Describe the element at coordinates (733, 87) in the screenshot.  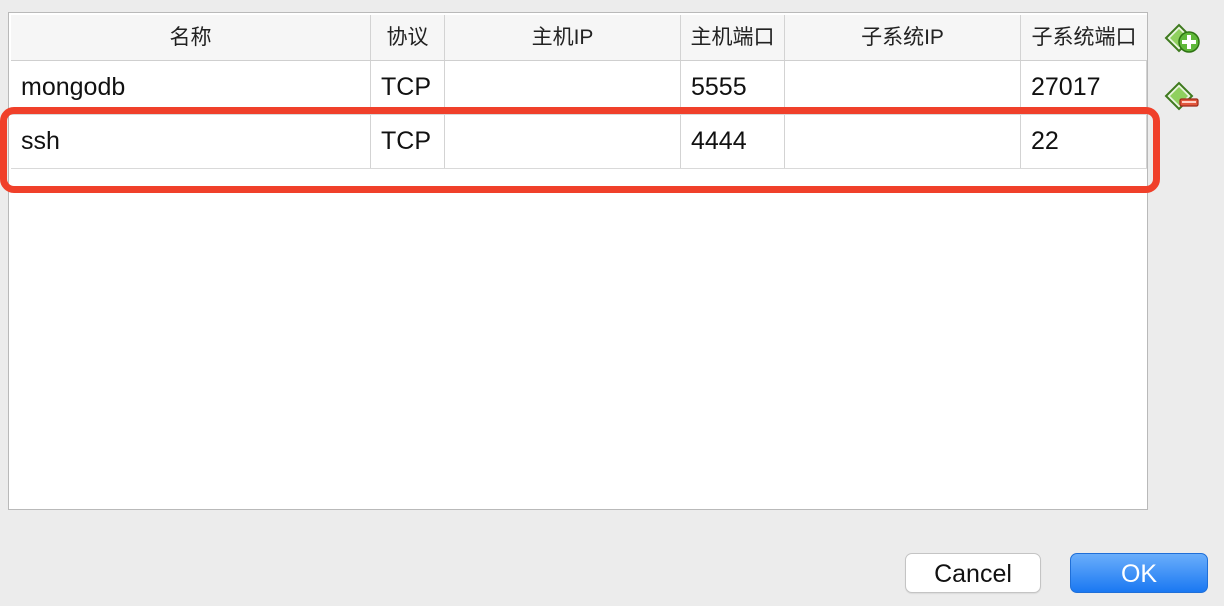
I see `cell-host-port: 5555` at that location.